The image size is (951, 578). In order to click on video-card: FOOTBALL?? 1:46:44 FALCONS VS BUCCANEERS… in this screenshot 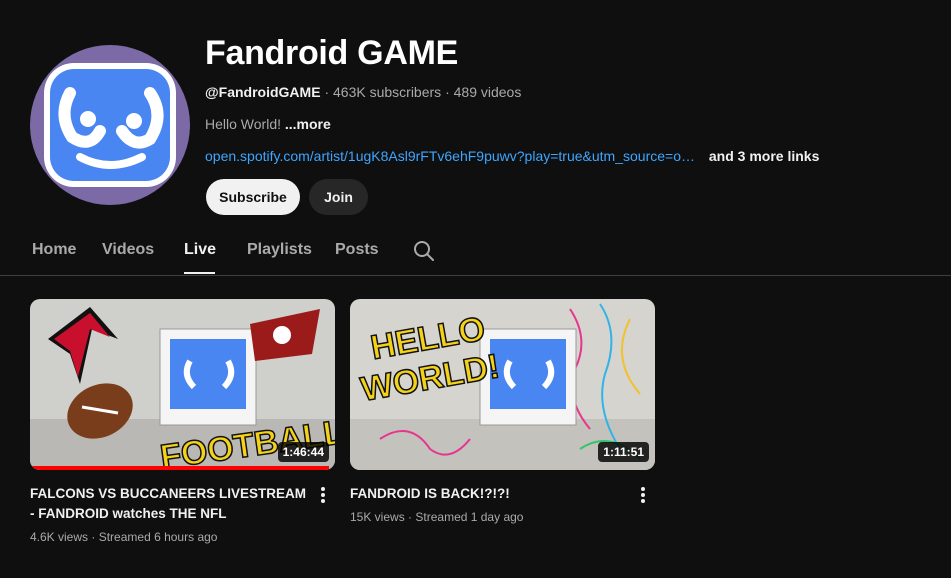, I will do `click(182, 421)`.